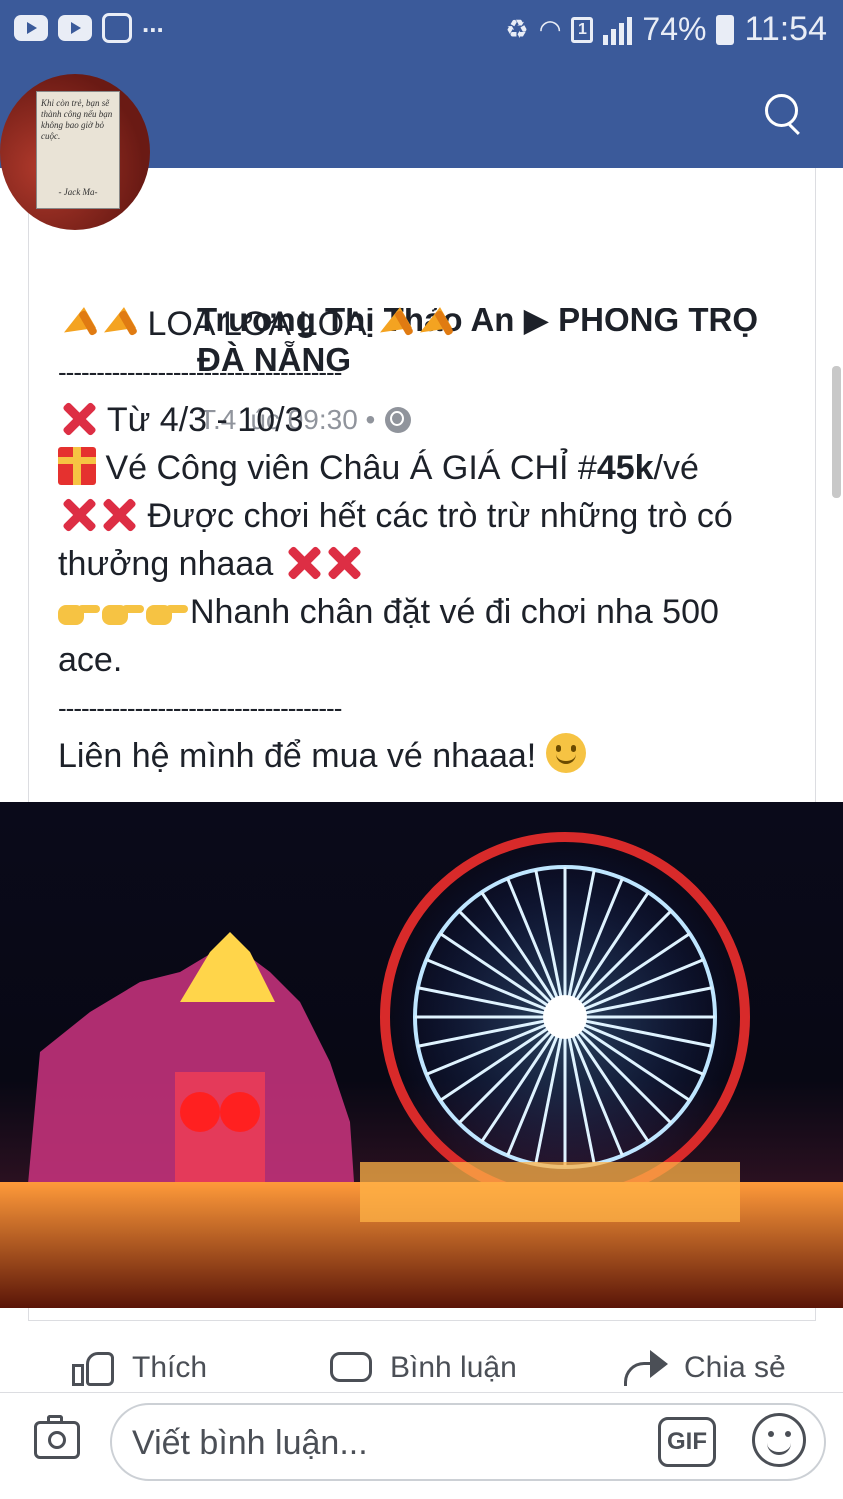 The image size is (843, 1499). What do you see at coordinates (382, 1443) in the screenshot?
I see `comment-input` at bounding box center [382, 1443].